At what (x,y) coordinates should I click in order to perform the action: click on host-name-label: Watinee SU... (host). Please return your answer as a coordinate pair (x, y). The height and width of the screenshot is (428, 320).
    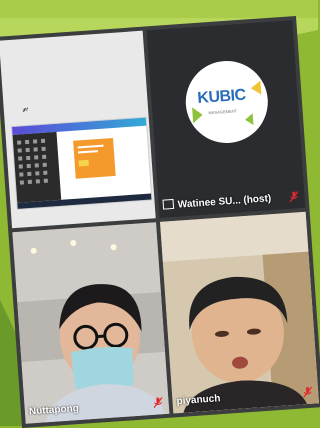
    Looking at the image, I should click on (224, 202).